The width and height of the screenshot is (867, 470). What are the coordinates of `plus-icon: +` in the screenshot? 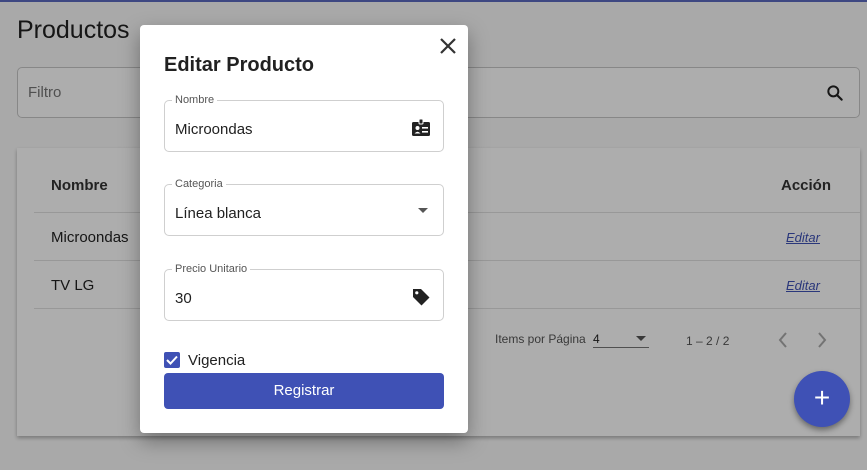 It's located at (822, 397).